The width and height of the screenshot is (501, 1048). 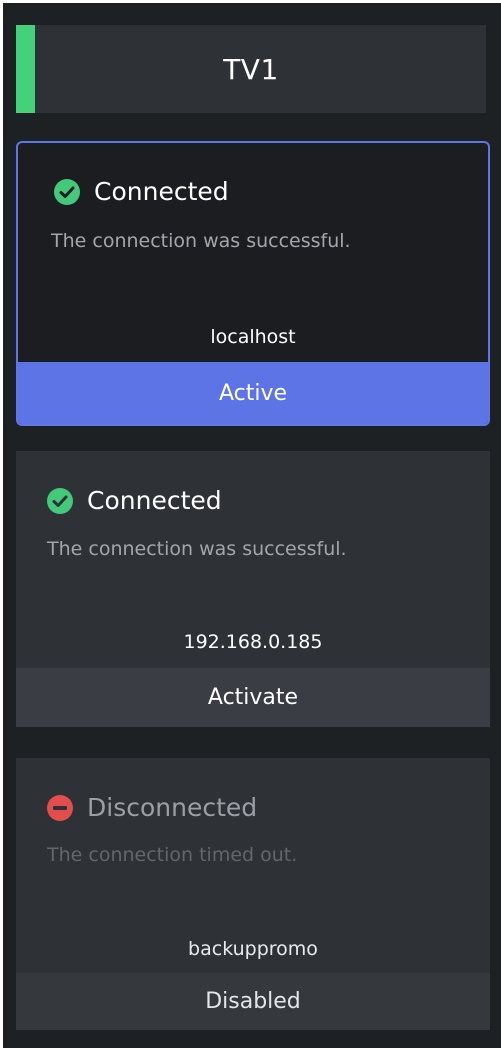 I want to click on tv-title: TV1, so click(x=251, y=69).